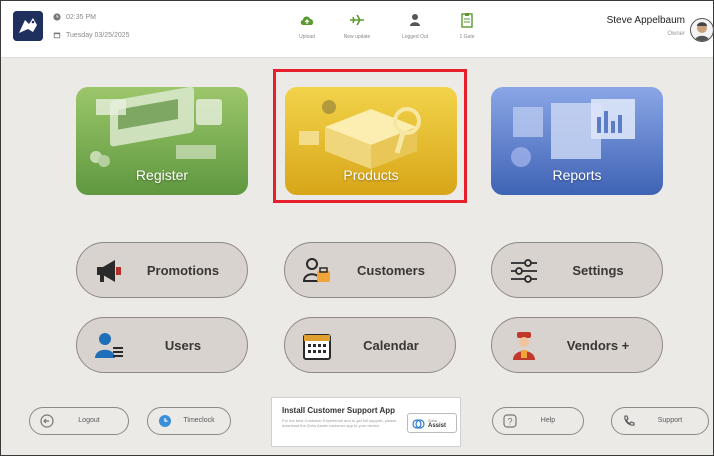  I want to click on promo-title: Install Customer Support App, so click(339, 410).